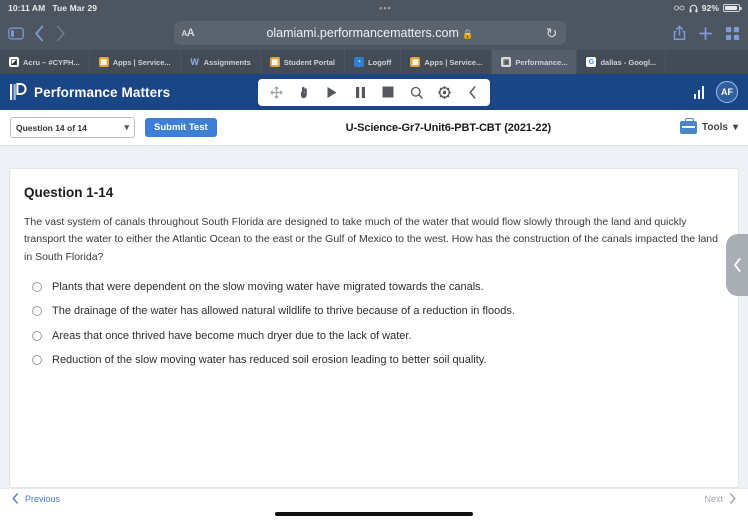 This screenshot has height=520, width=748. I want to click on bookmark-label: Logoff, so click(380, 62).